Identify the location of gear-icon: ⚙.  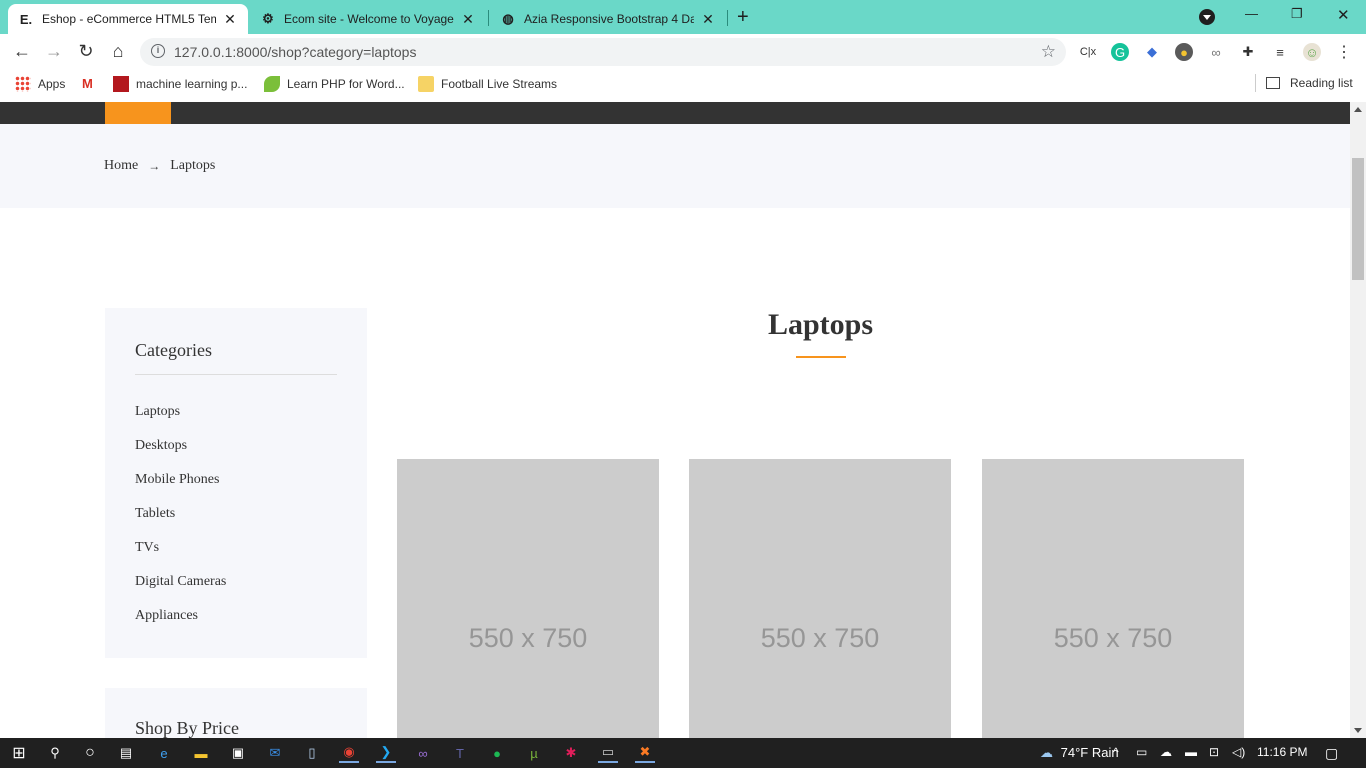
(268, 18).